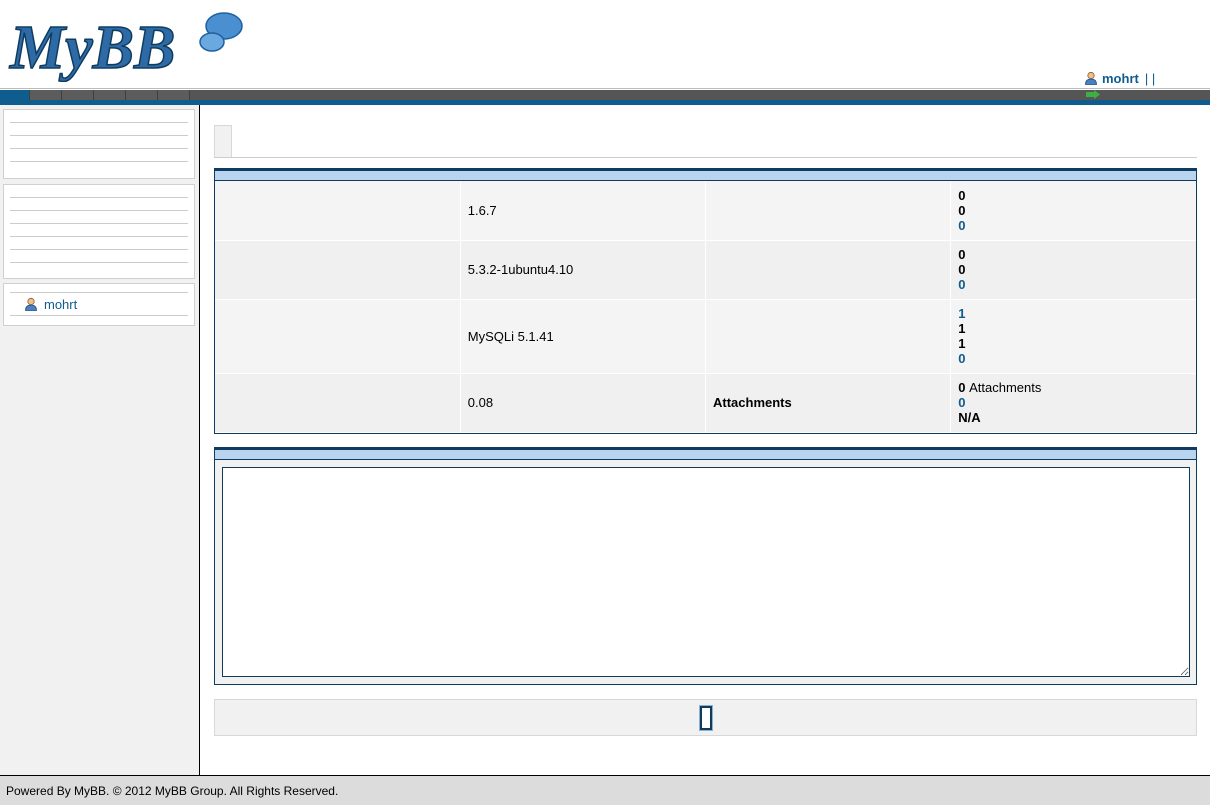 The image size is (1210, 805). I want to click on table-cell-value: 0.08, so click(583, 403).